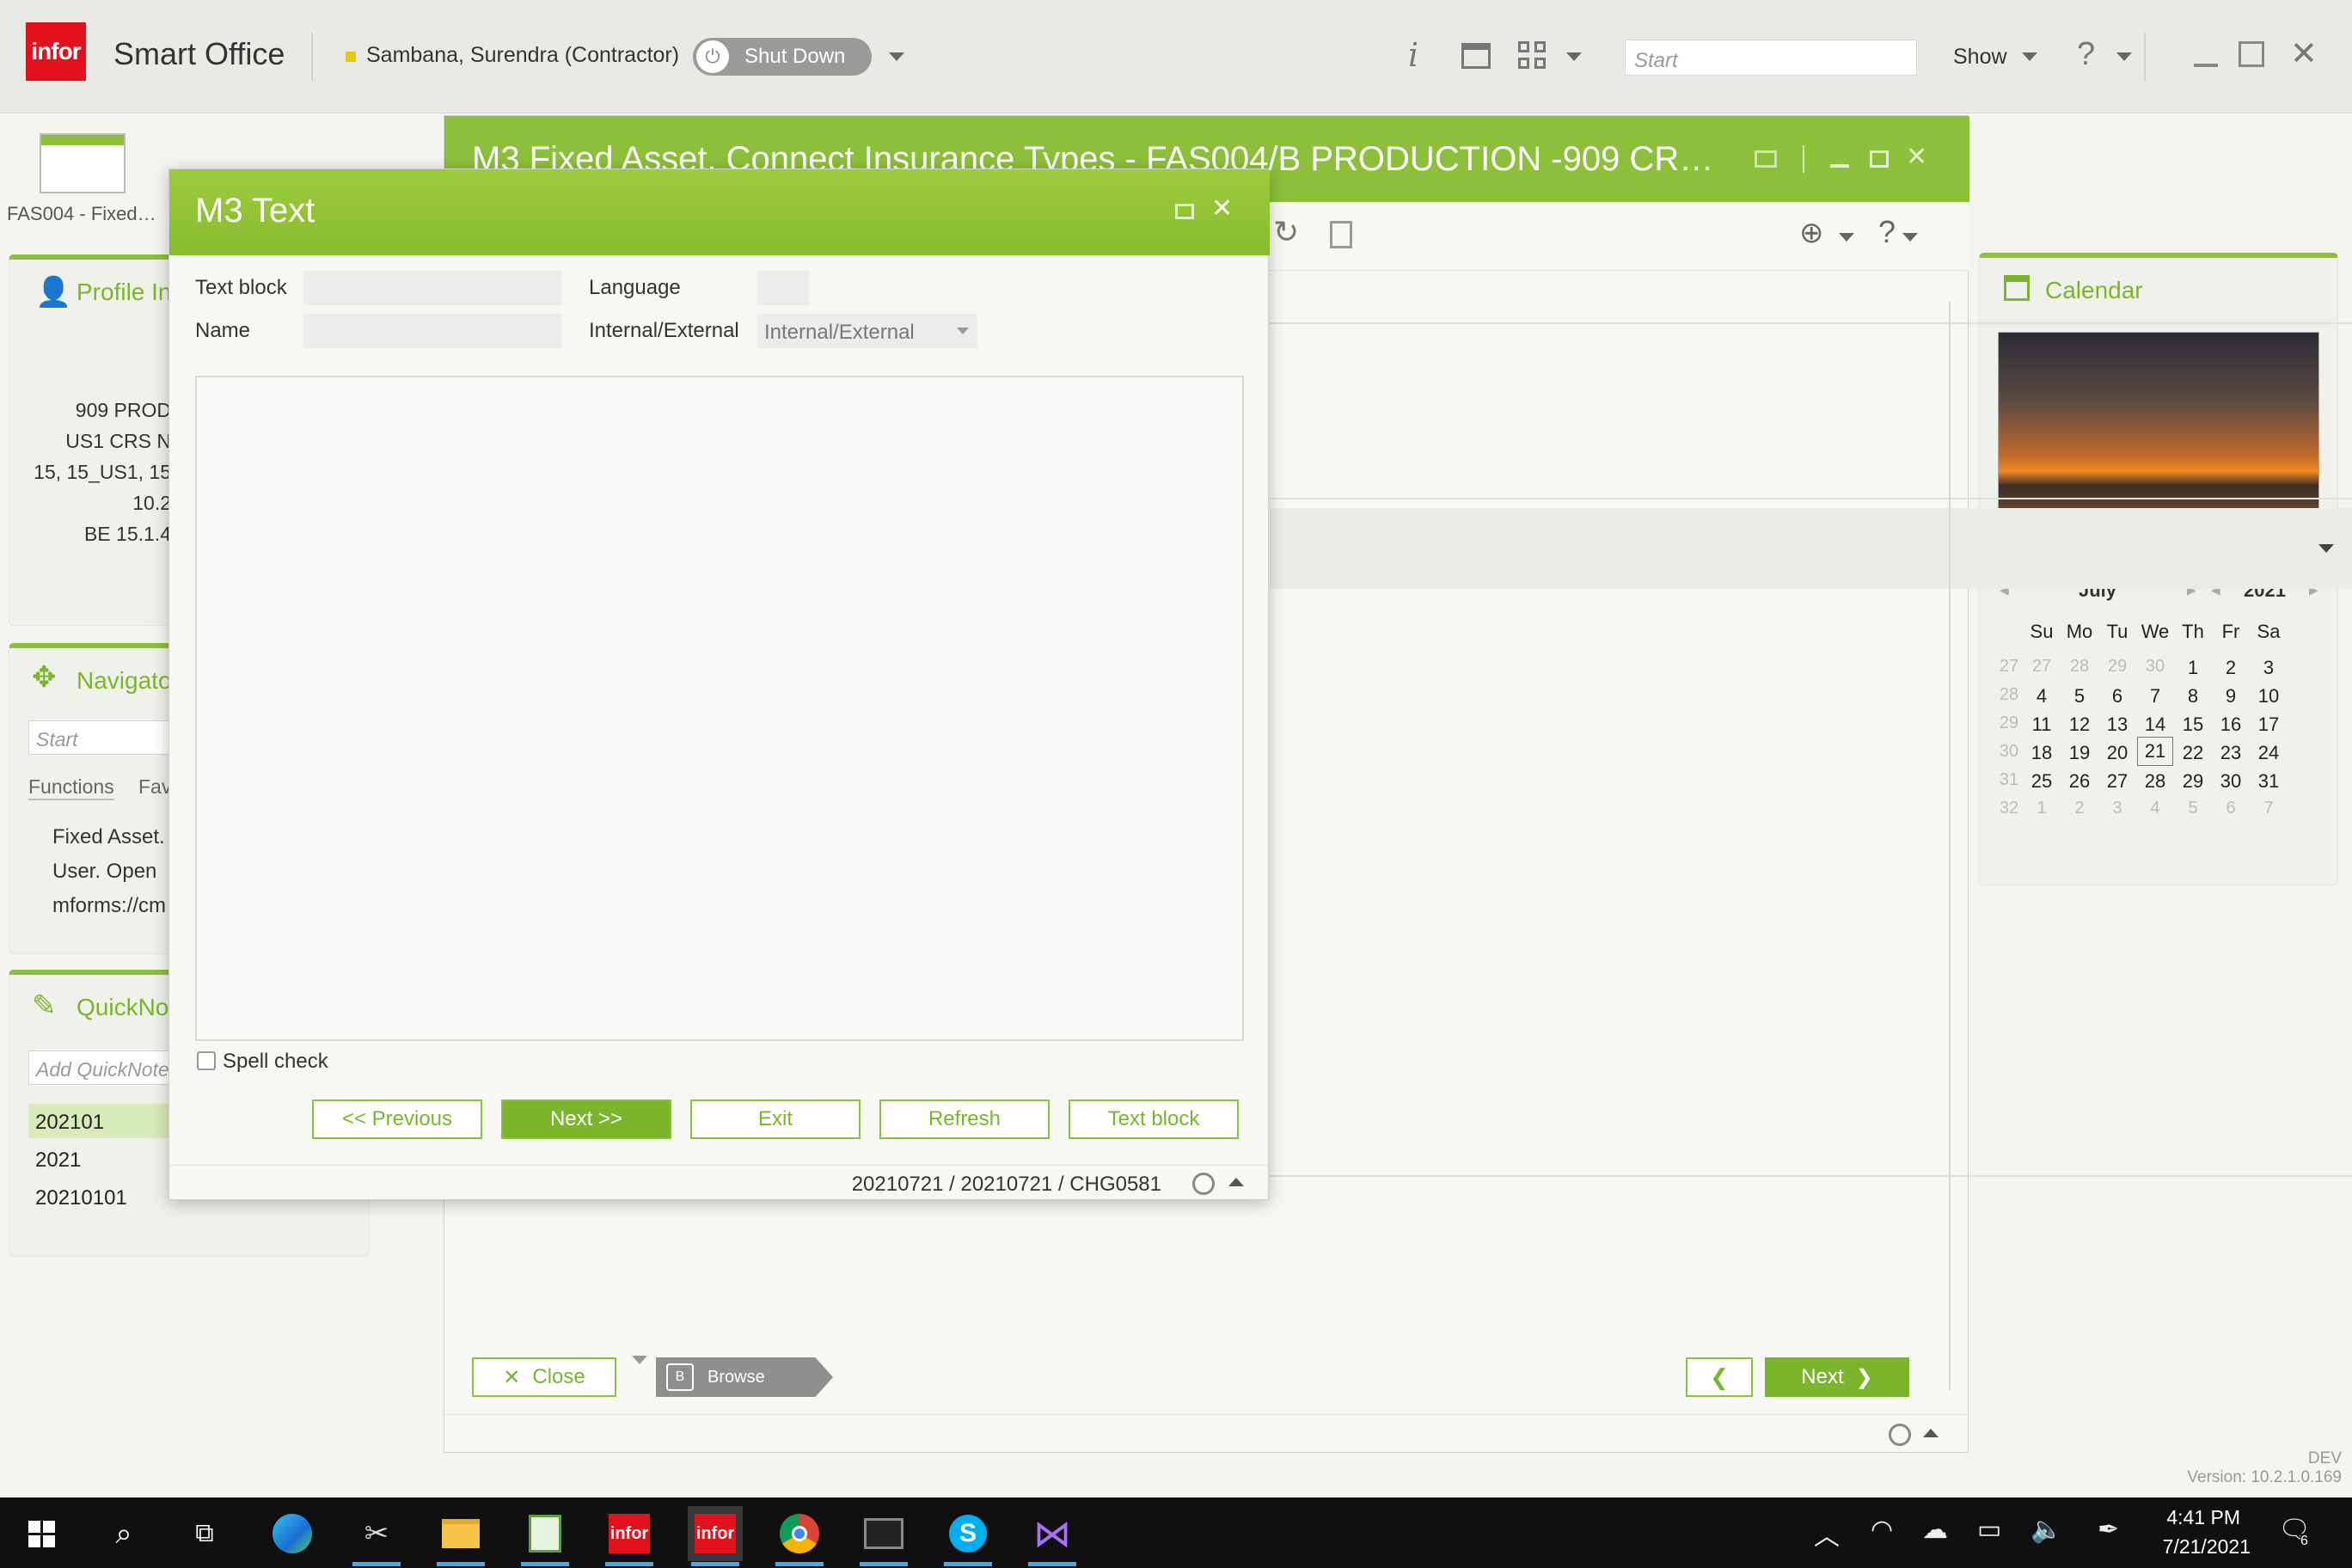 This screenshot has width=2352, height=1568. I want to click on calendar-day: 28, so click(2155, 781).